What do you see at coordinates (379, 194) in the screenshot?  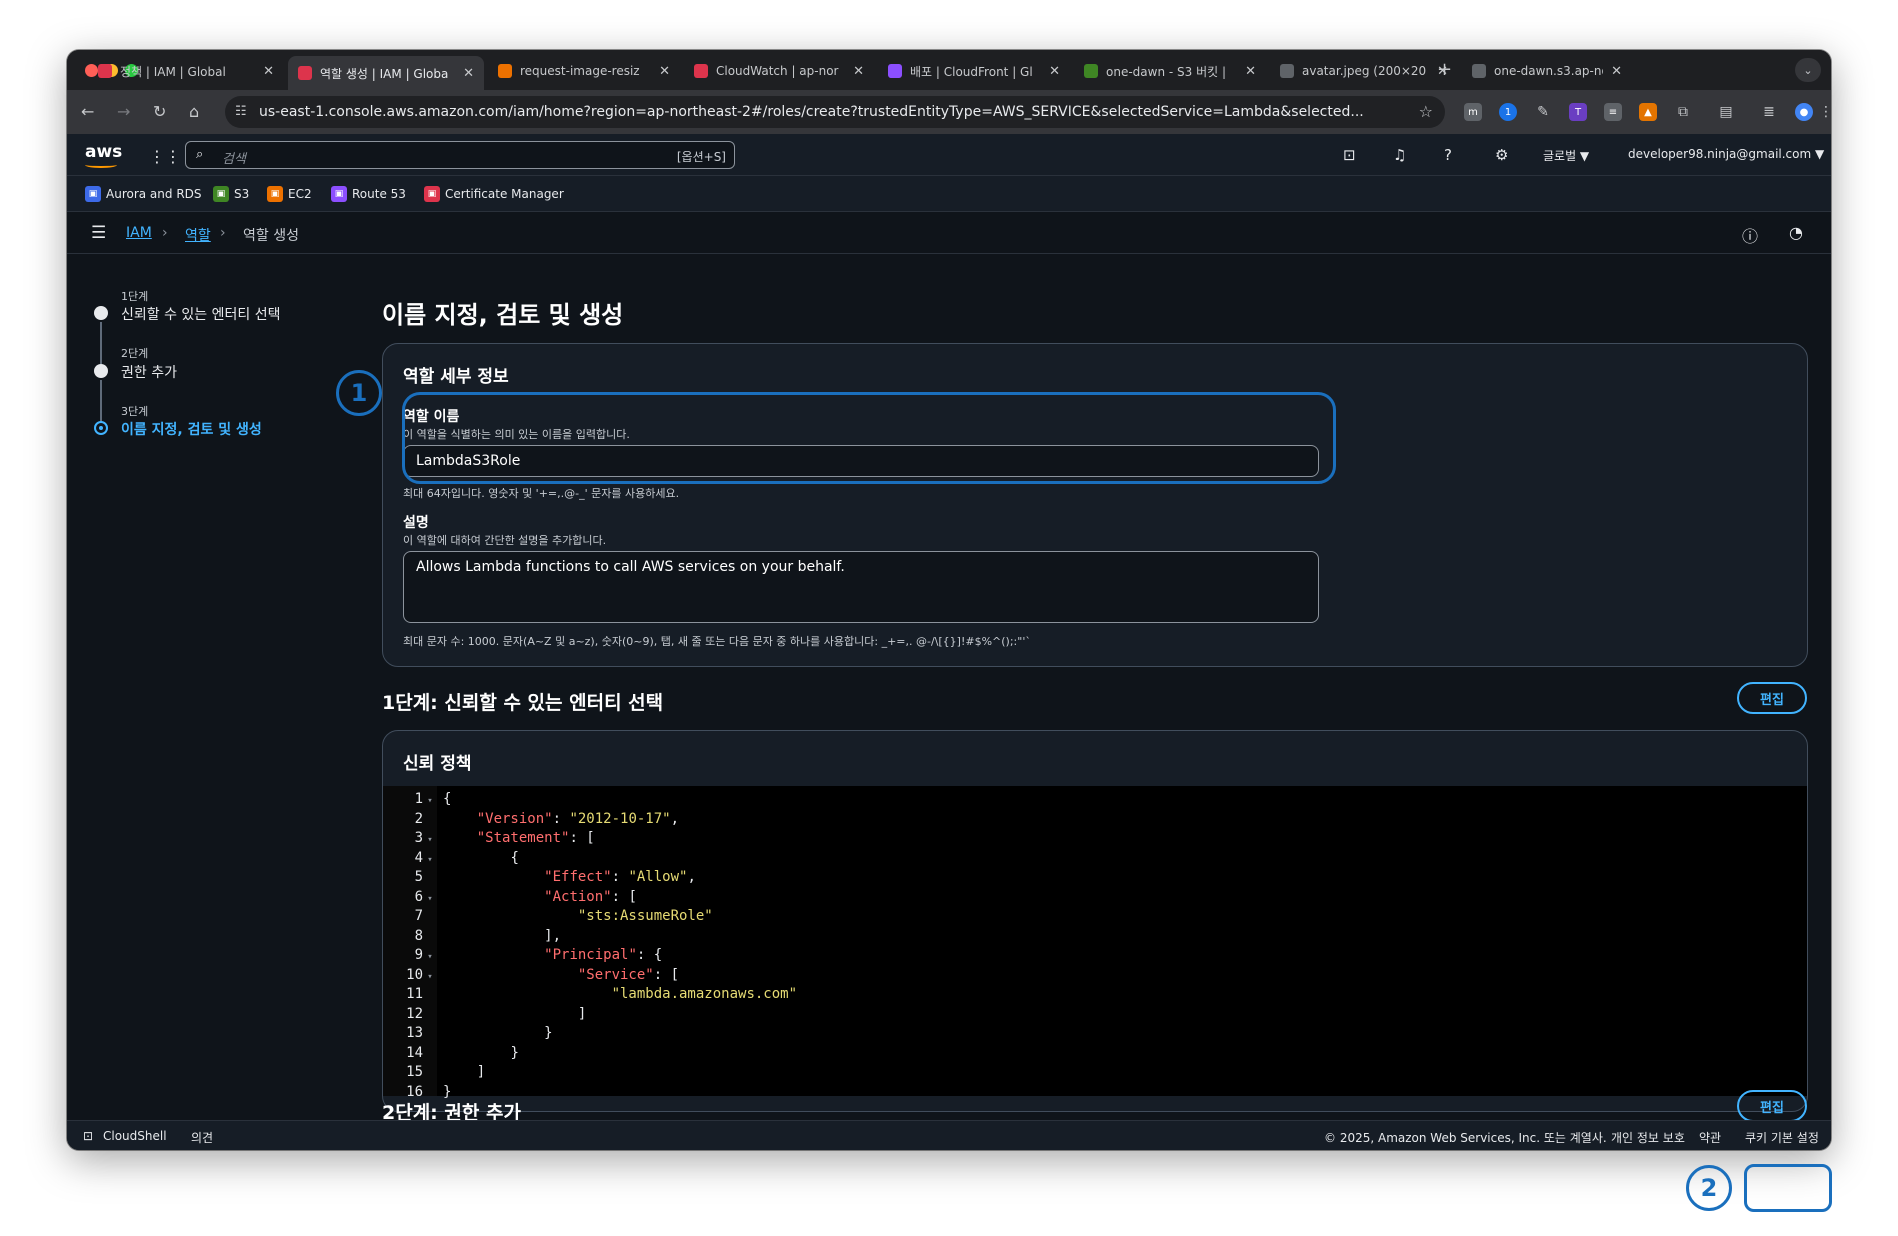 I see `favorite-label: Route 53` at bounding box center [379, 194].